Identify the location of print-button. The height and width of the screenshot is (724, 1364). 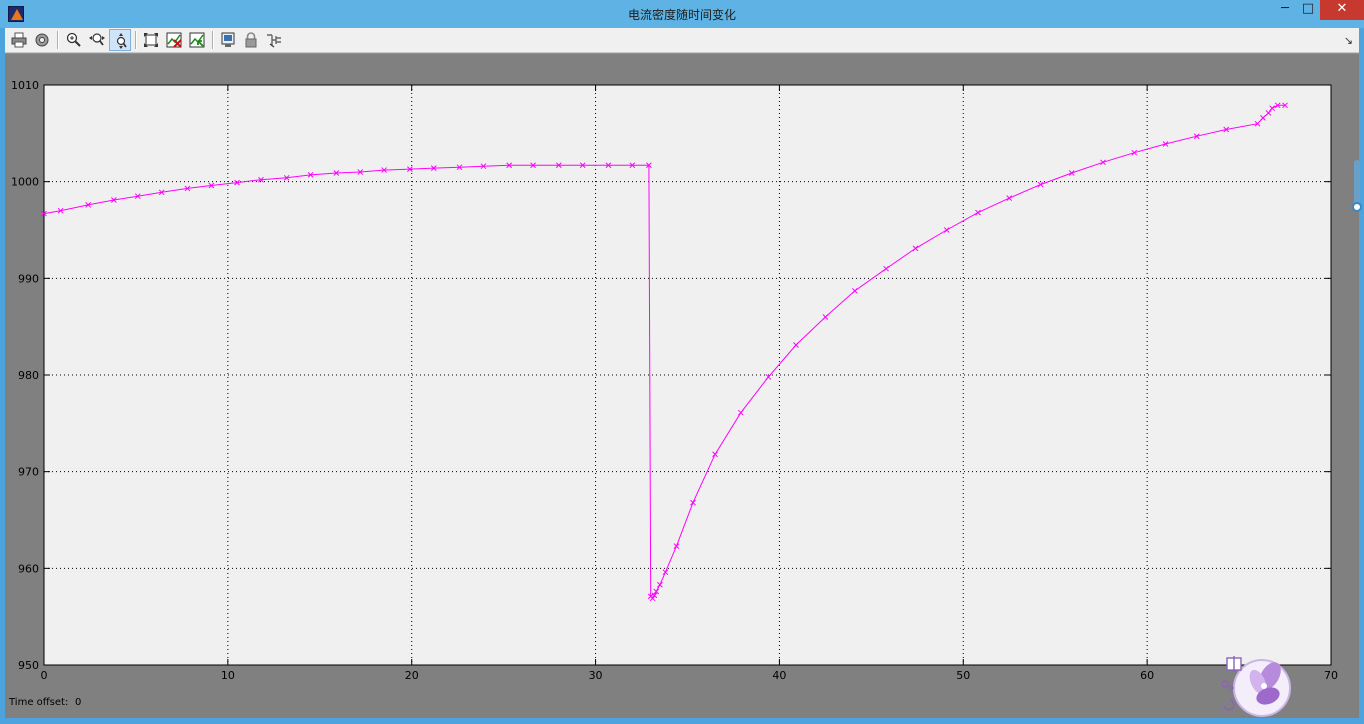
(19, 40).